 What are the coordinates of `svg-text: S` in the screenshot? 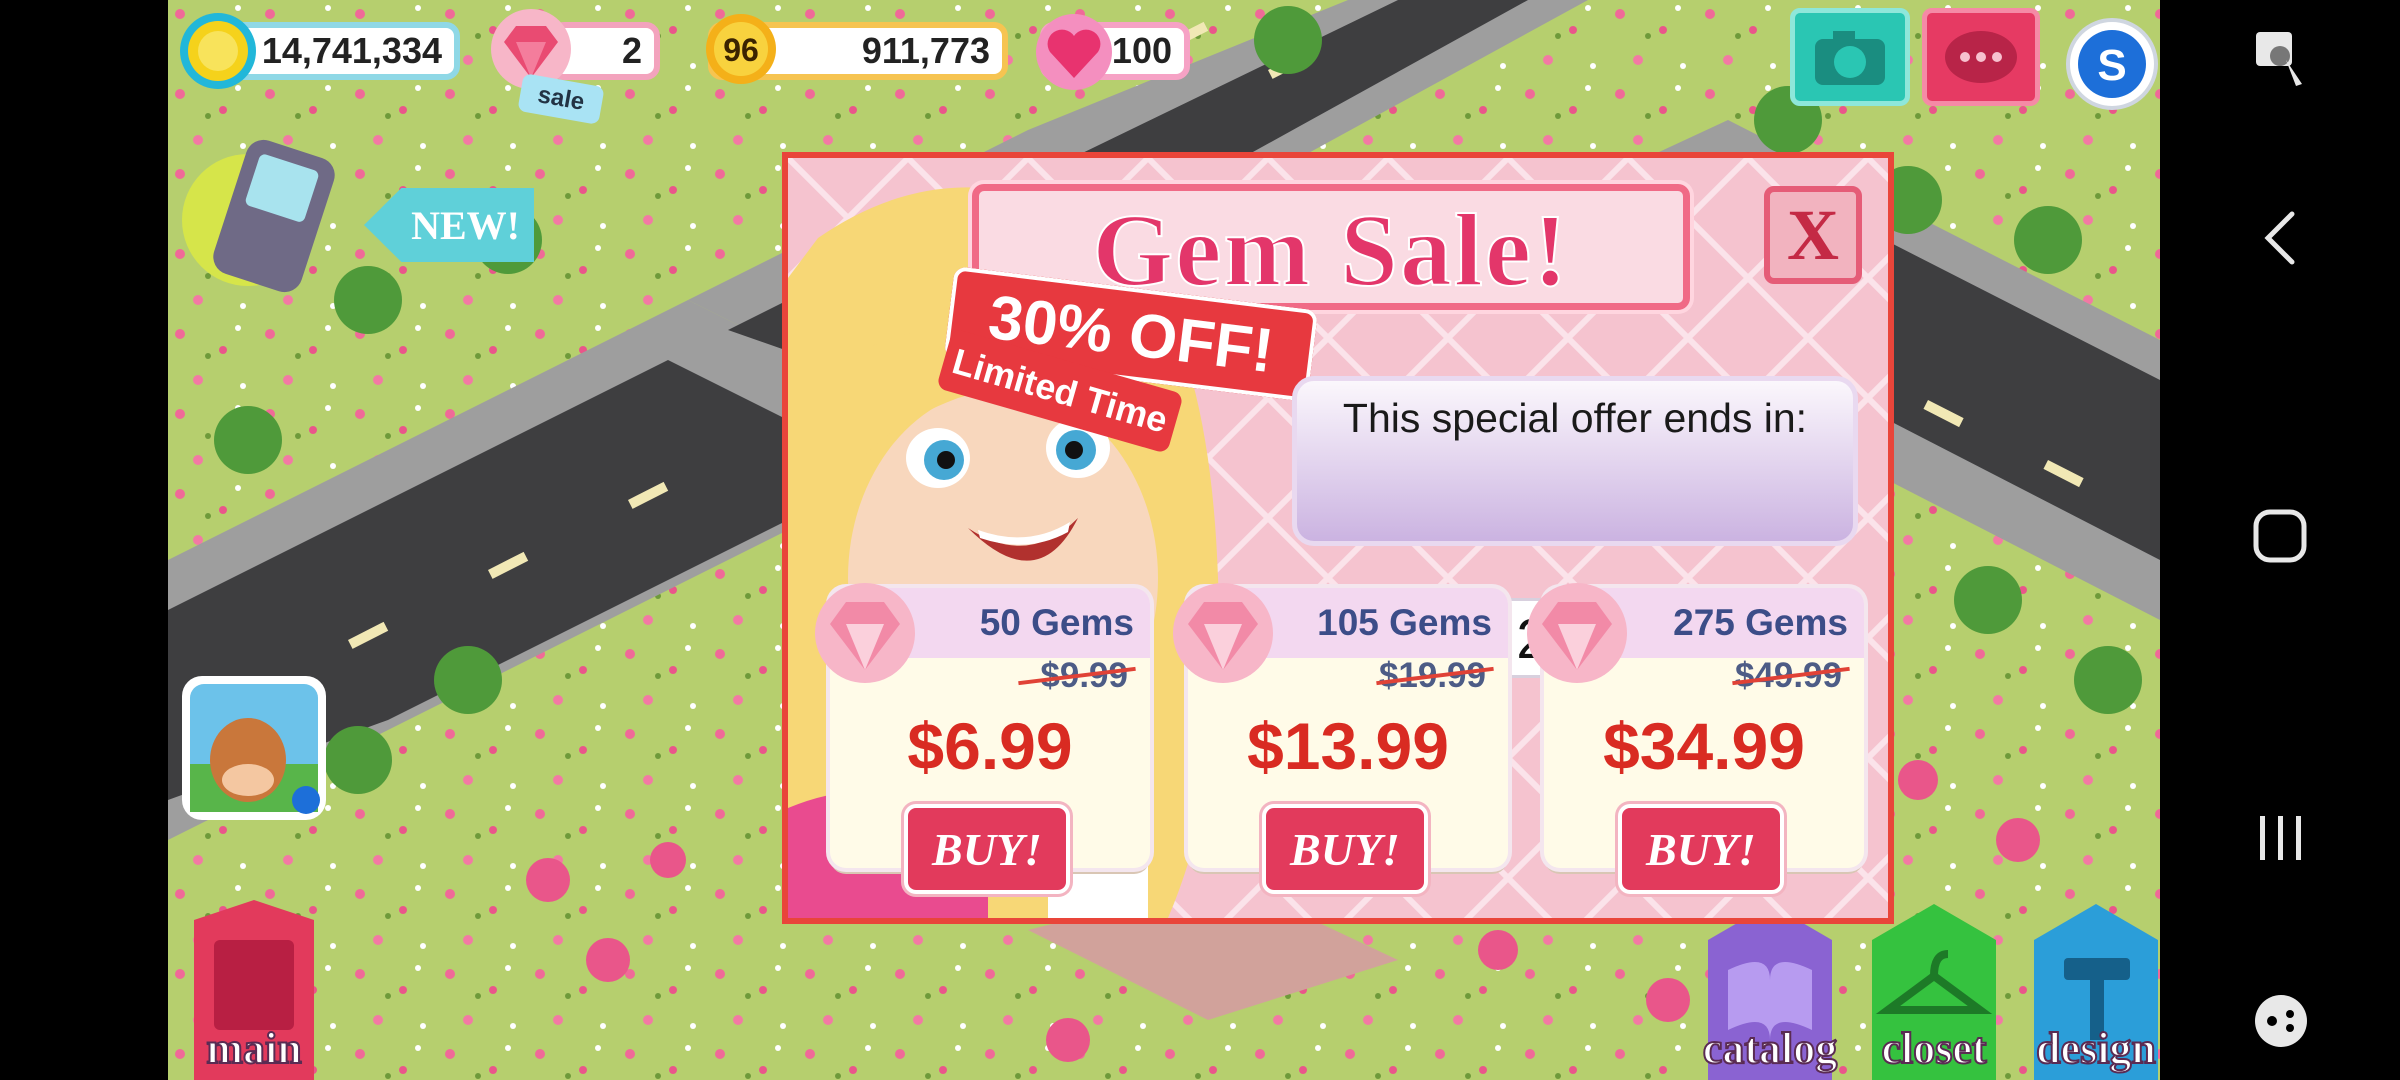 It's located at (2111, 65).